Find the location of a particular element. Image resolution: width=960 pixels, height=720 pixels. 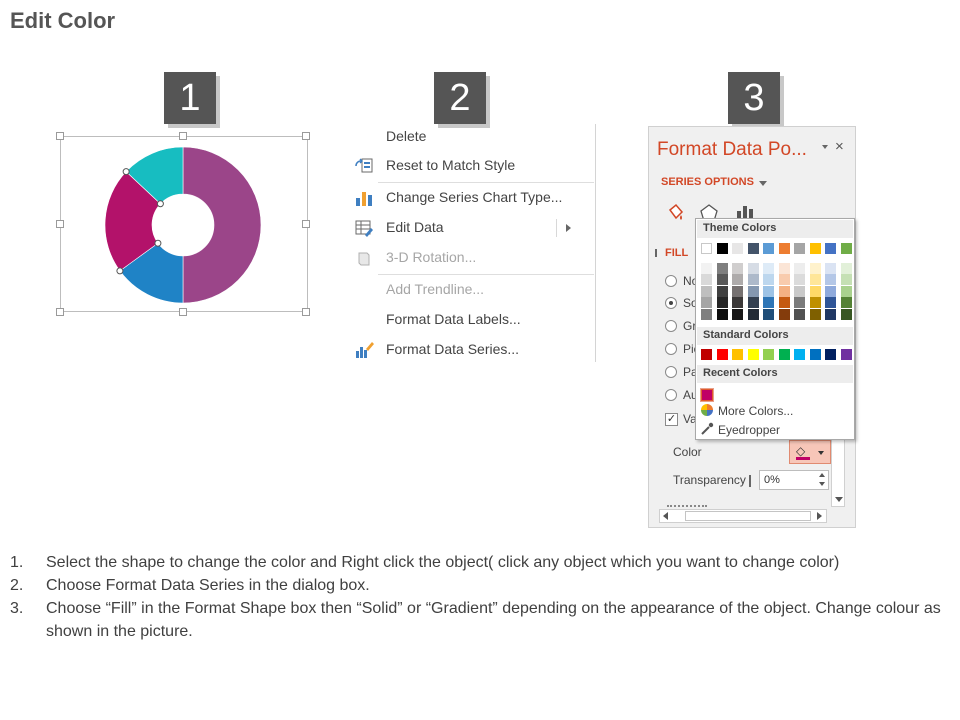

donut-chart is located at coordinates (183, 225).